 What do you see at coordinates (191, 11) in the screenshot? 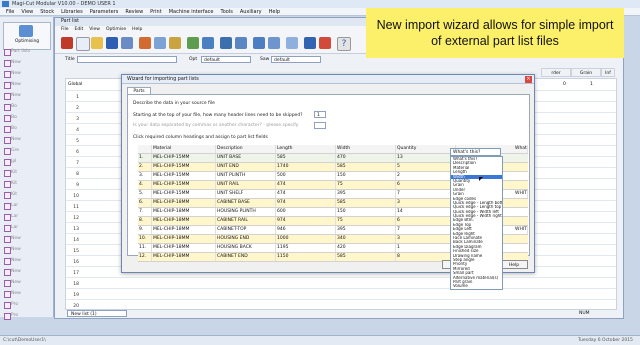
I see `menu-machine-interface: Machine interface` at bounding box center [191, 11].